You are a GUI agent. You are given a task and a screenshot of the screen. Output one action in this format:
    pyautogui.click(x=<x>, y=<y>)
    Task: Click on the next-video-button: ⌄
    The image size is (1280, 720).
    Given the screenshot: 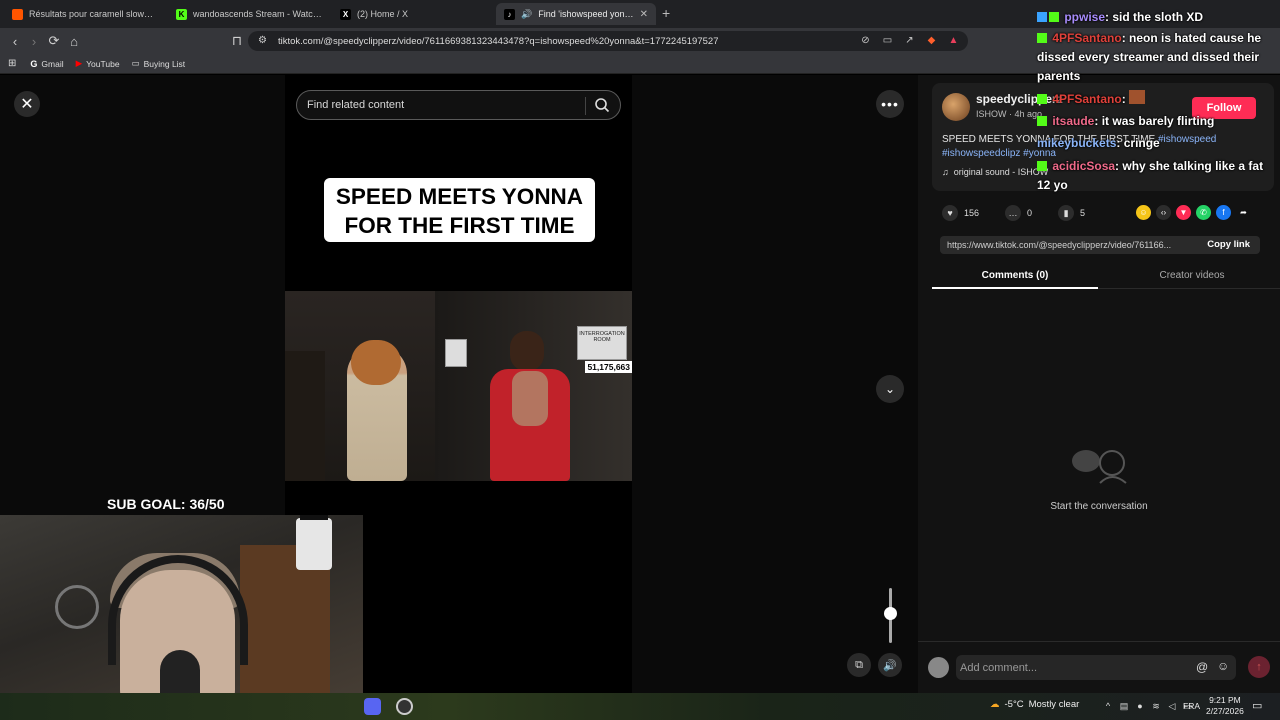 What is the action you would take?
    pyautogui.click(x=890, y=389)
    